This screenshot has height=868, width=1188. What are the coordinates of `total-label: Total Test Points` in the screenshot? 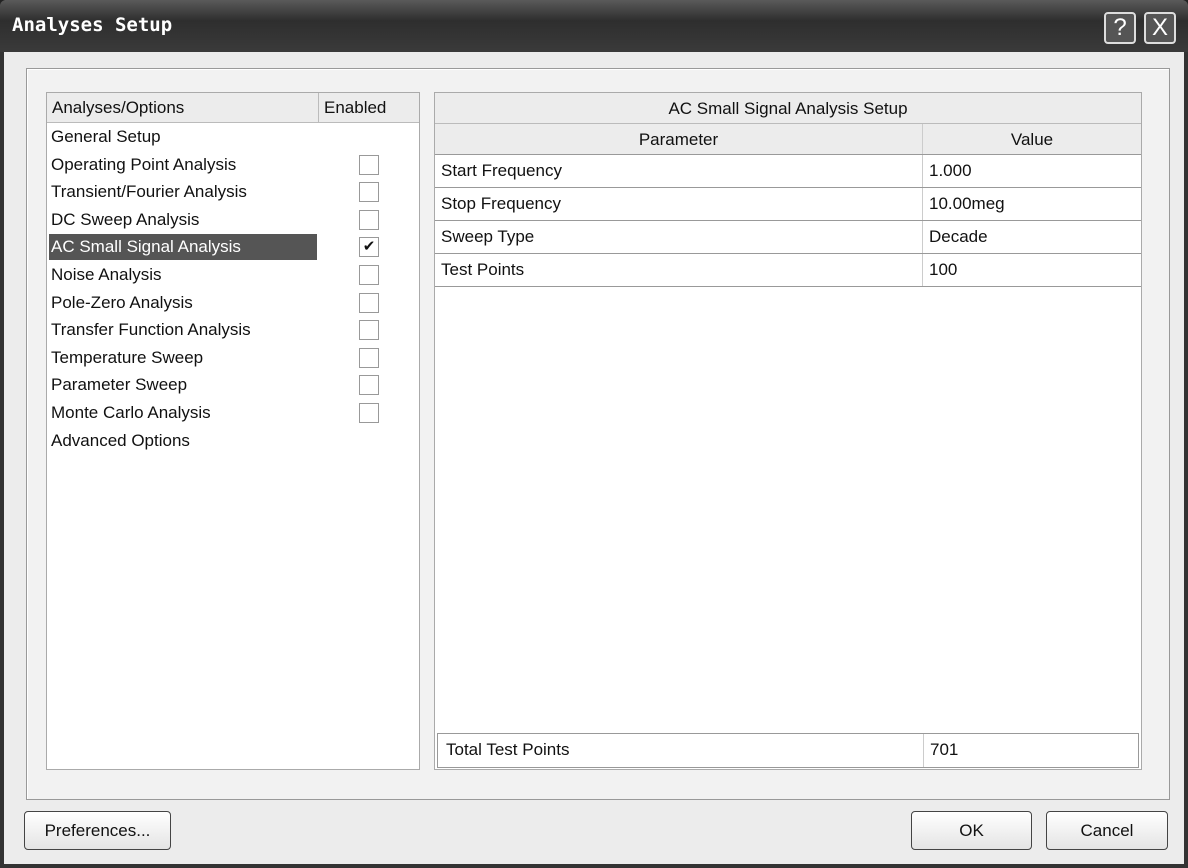 It's located at (681, 750).